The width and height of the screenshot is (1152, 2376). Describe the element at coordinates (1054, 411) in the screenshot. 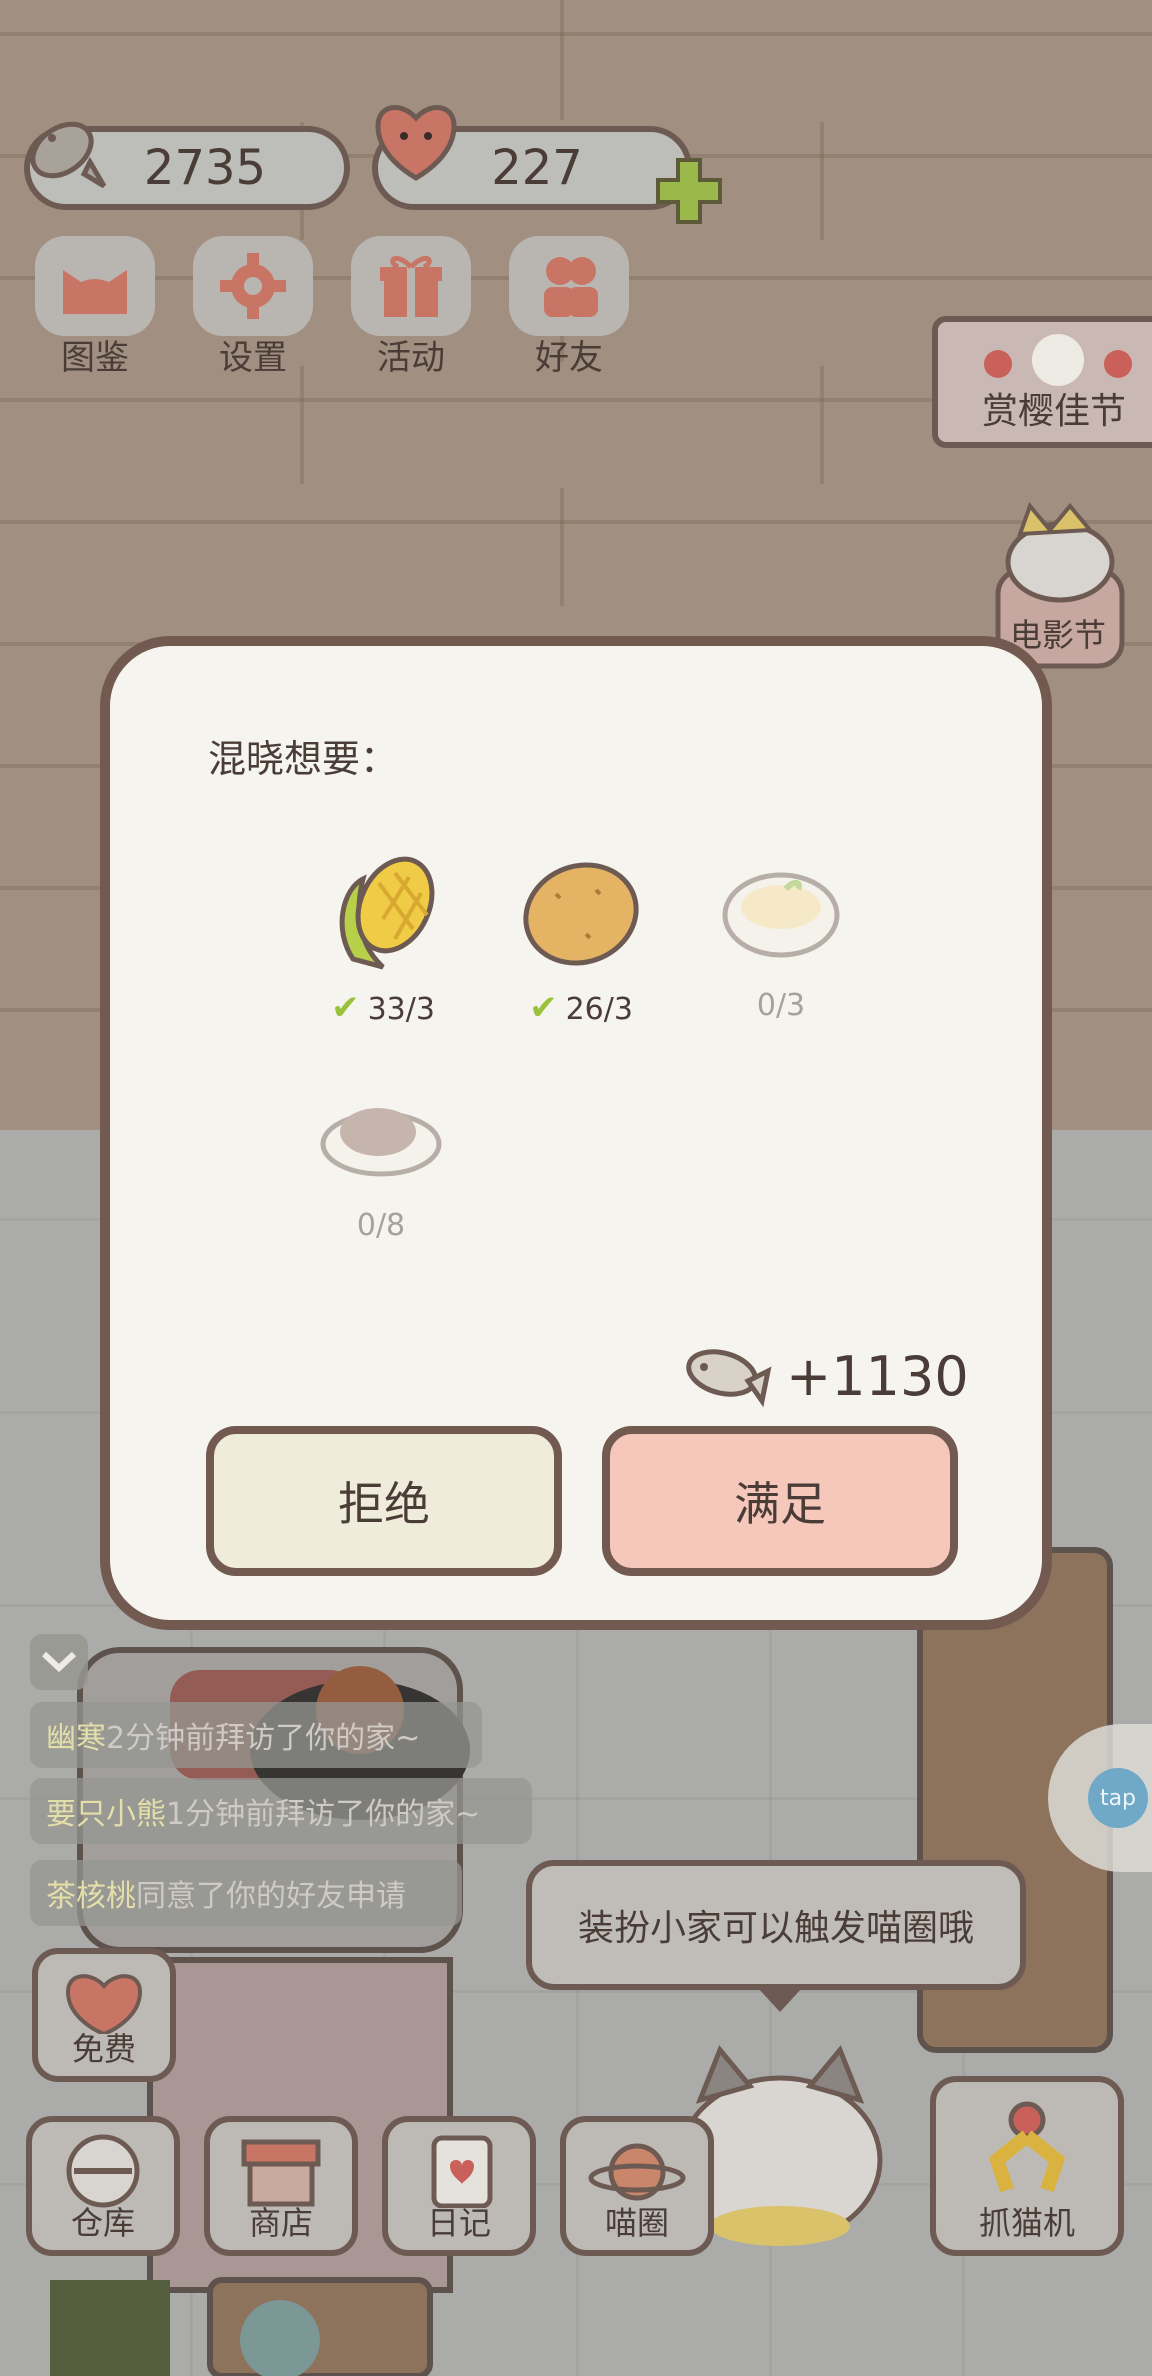

I see `sakura-festival-label: 赏樱佳节` at that location.